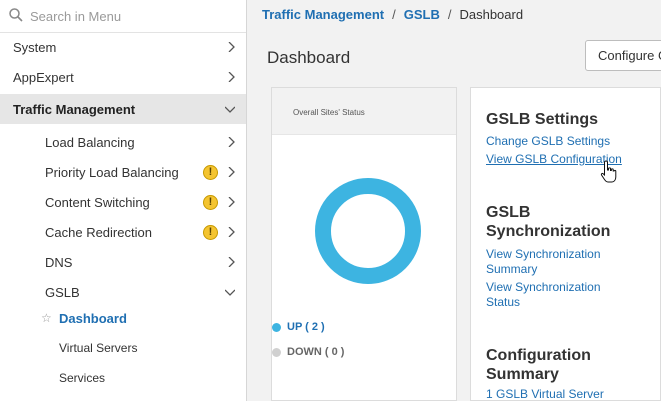 The width and height of the screenshot is (661, 401). Describe the element at coordinates (93, 318) in the screenshot. I see `sidebar-item-label: Dashboard` at that location.